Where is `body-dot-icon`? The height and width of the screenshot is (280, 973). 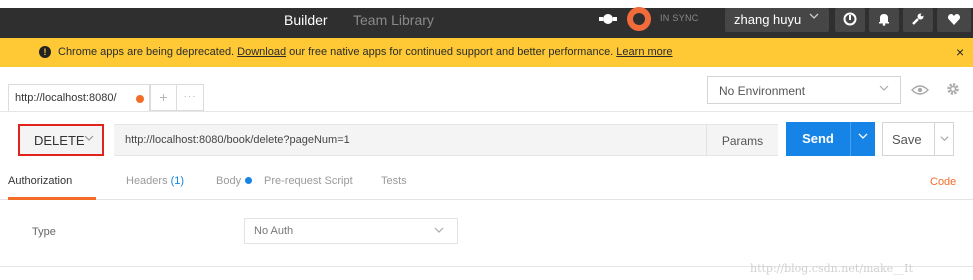
body-dot-icon is located at coordinates (249, 180).